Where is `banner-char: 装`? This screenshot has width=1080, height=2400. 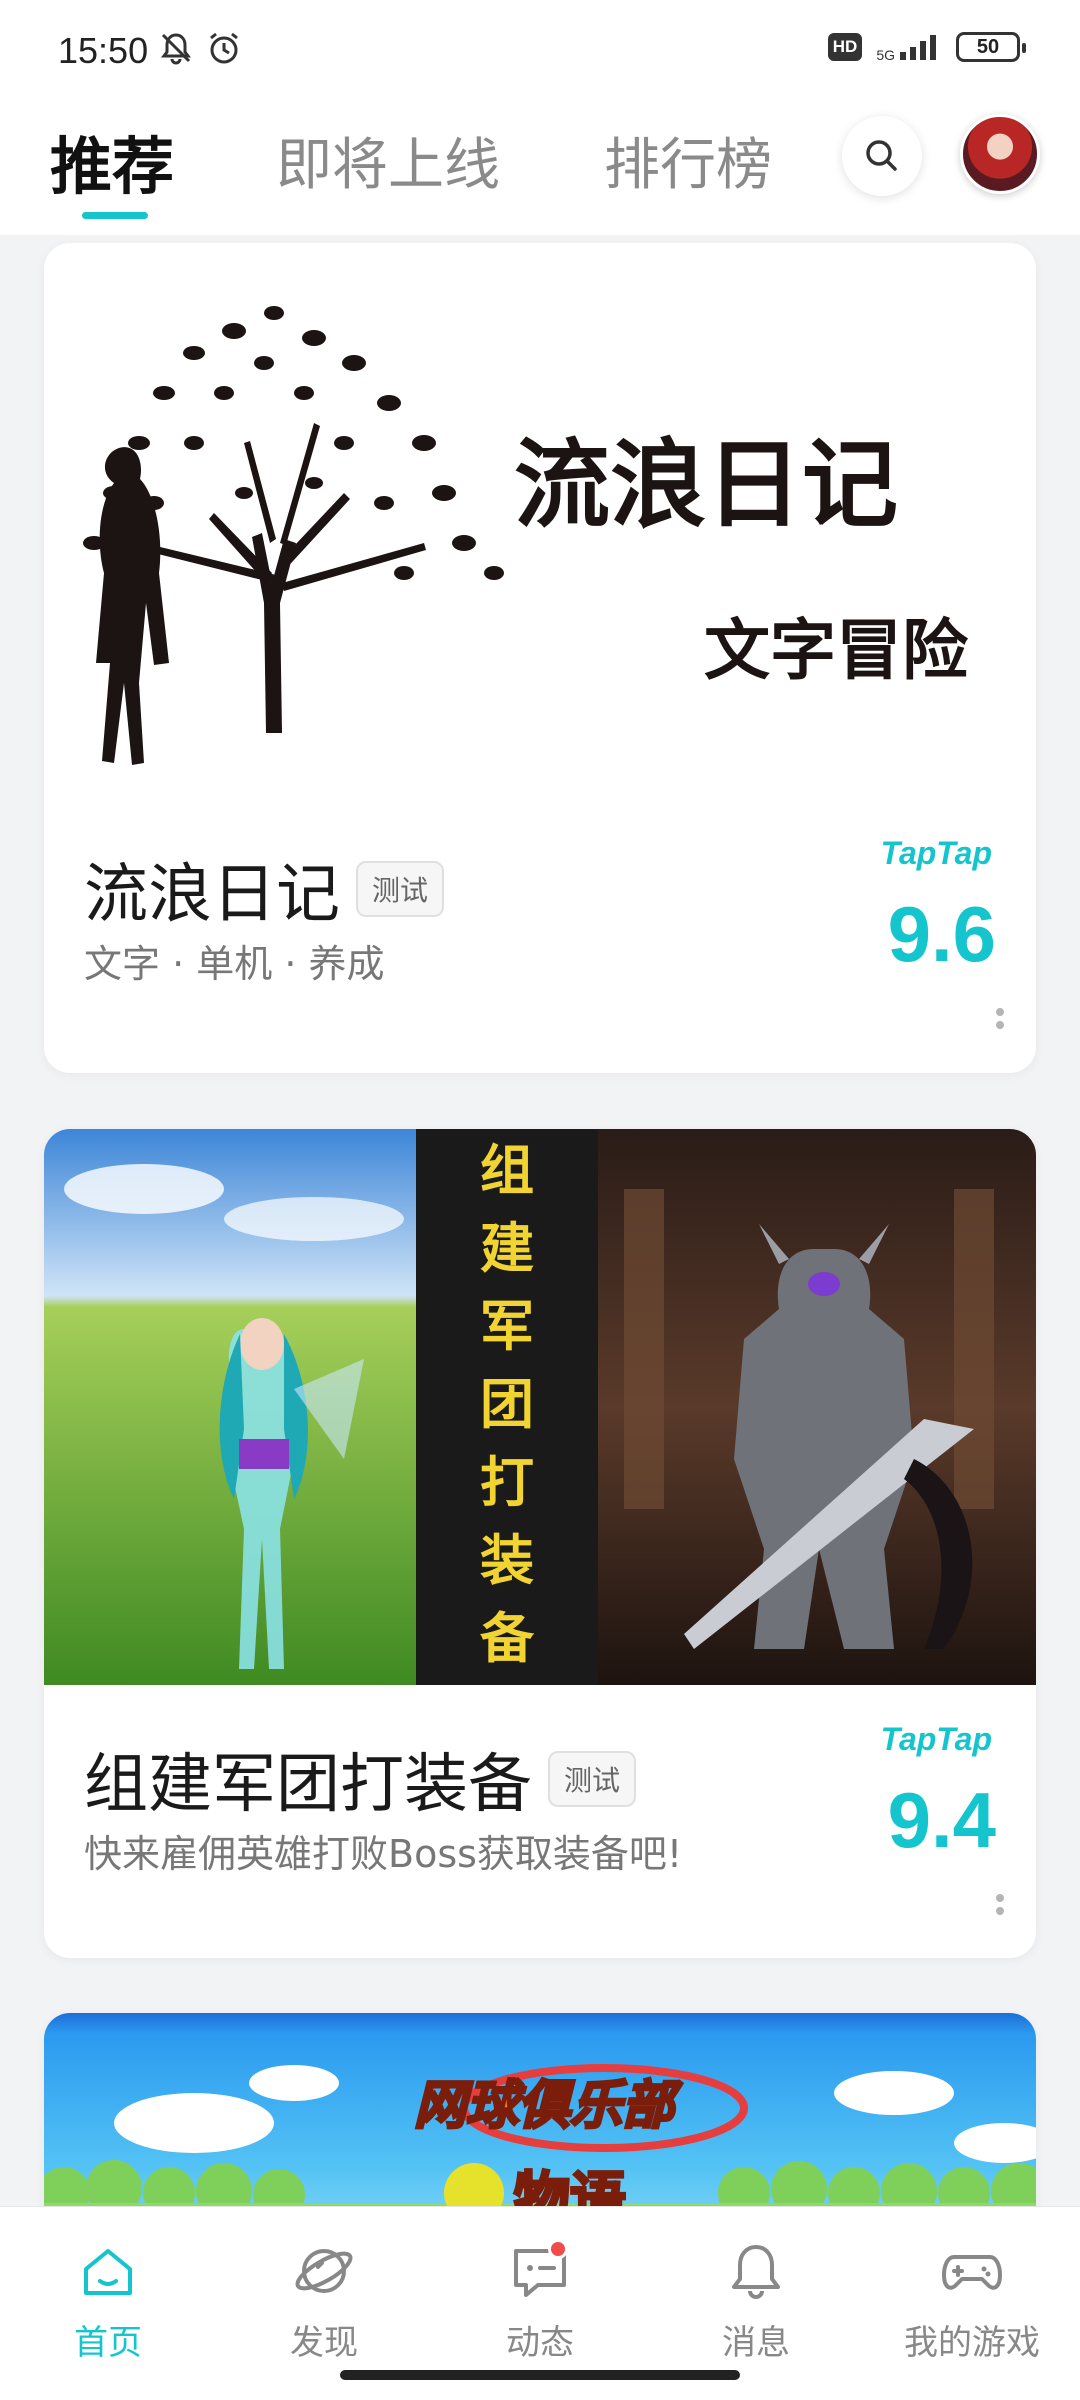 banner-char: 装 is located at coordinates (507, 1560).